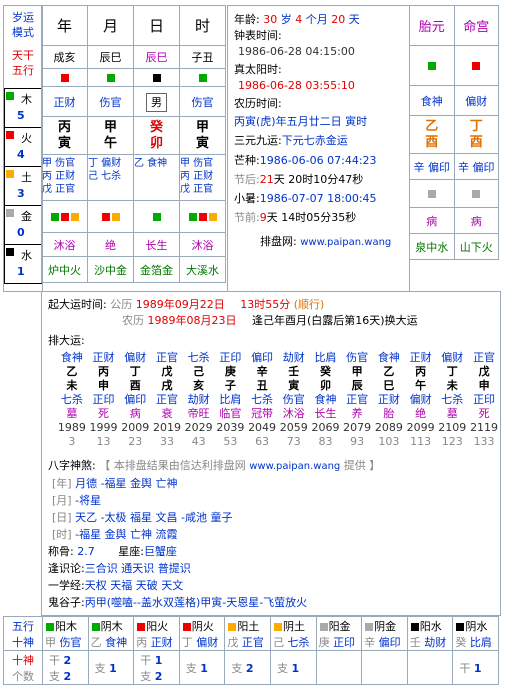  Describe the element at coordinates (230, 413) in the screenshot. I see `dayun-st: 临官` at that location.